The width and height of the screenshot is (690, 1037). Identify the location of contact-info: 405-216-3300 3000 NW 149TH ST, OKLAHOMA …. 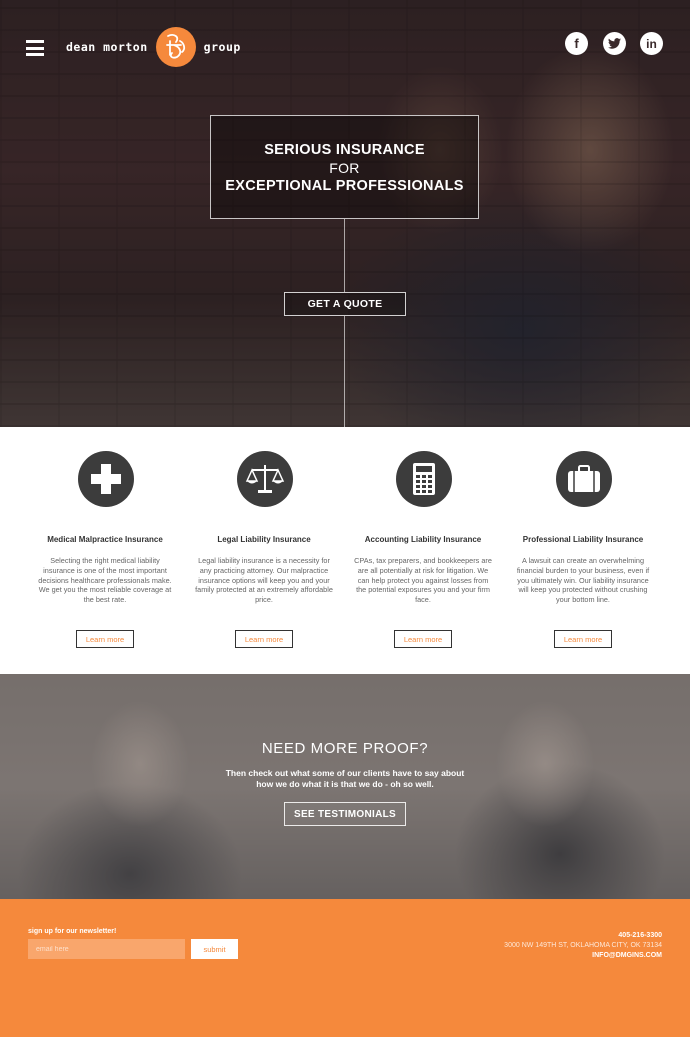
(583, 946).